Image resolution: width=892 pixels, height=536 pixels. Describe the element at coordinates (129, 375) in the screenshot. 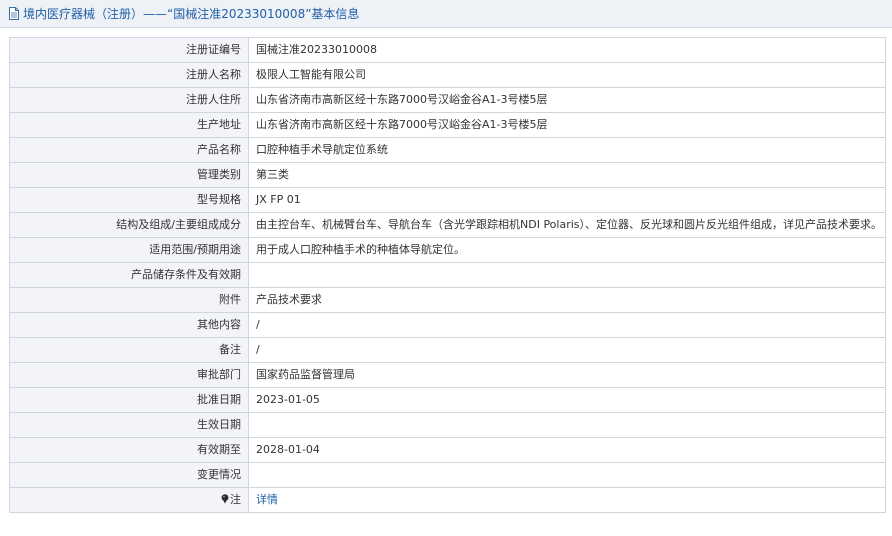

I see `row-label: 审批部门` at that location.